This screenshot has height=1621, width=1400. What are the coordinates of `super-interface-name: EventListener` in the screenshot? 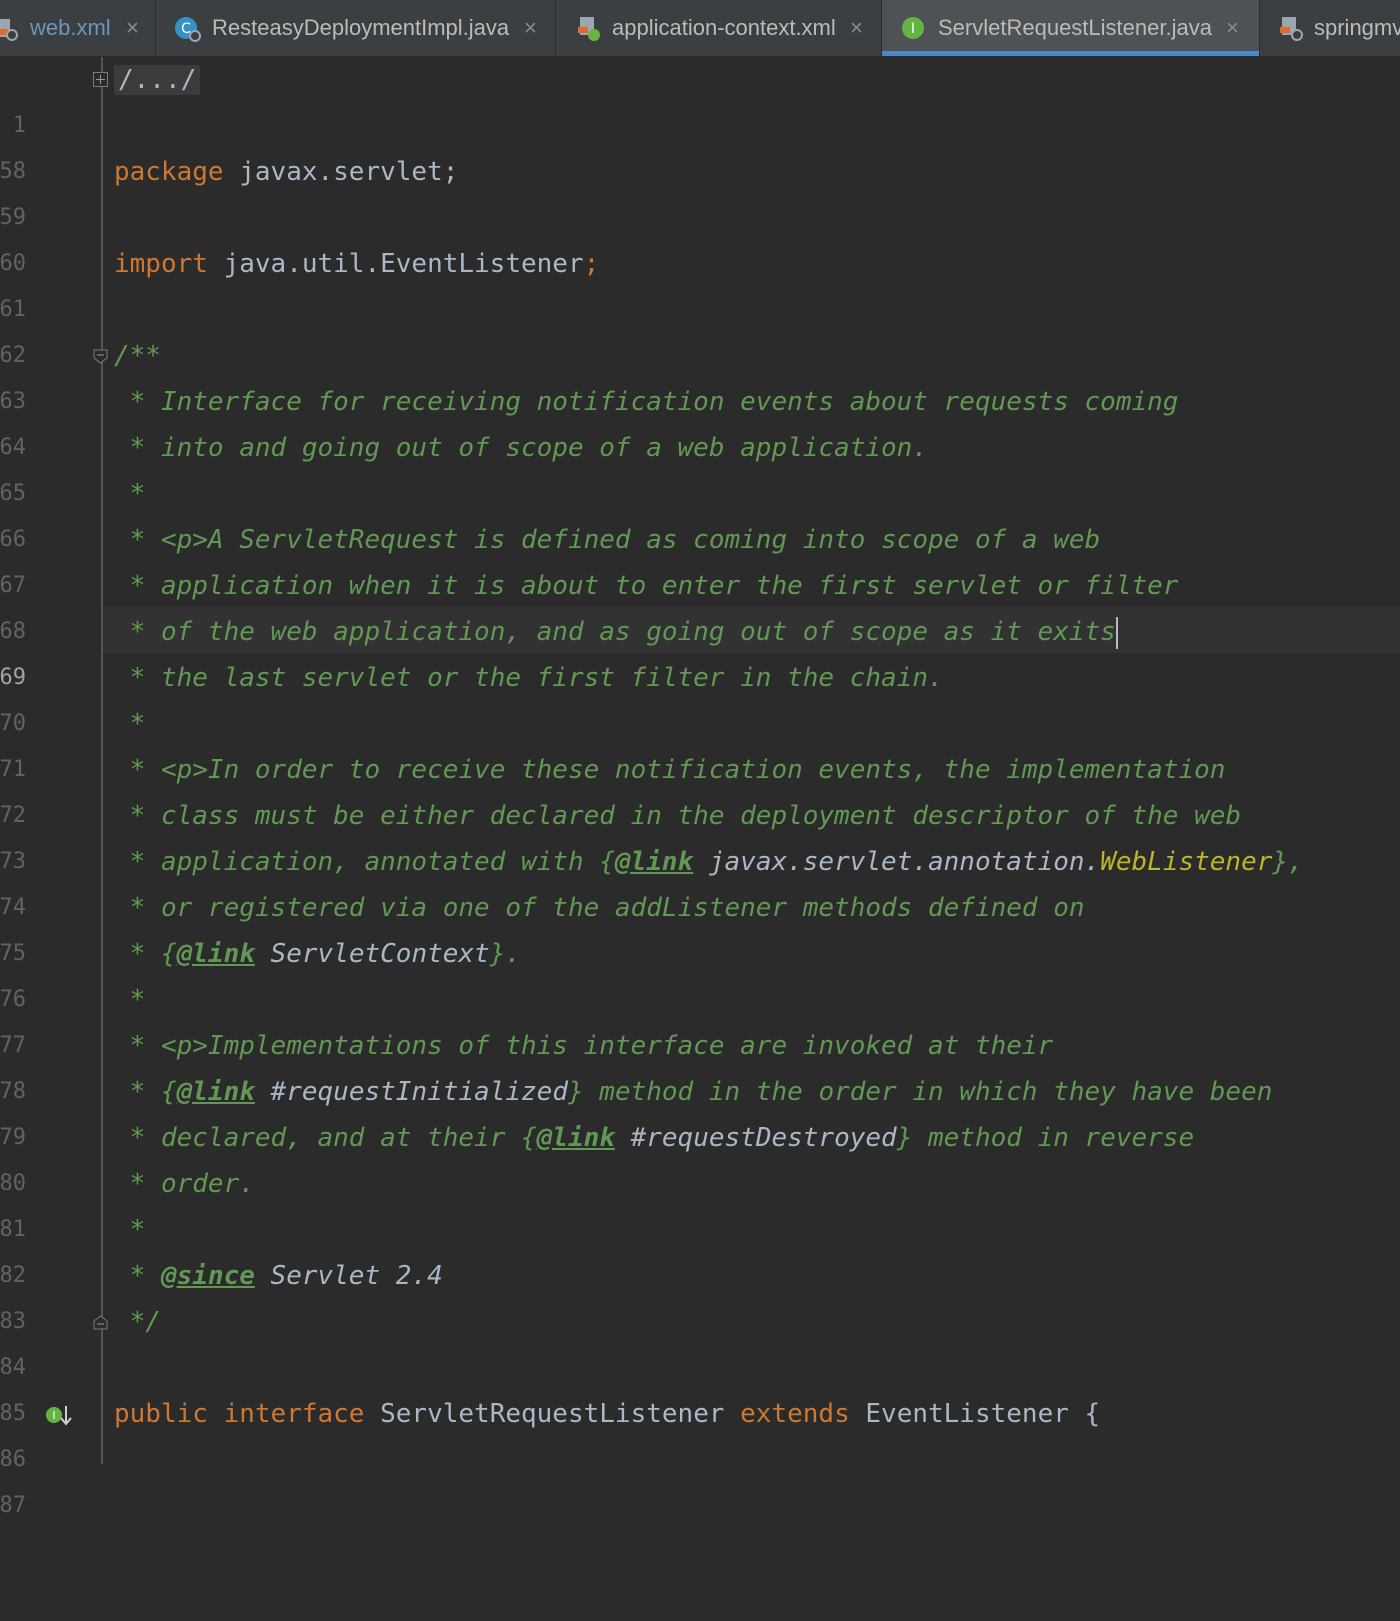 It's located at (967, 1414).